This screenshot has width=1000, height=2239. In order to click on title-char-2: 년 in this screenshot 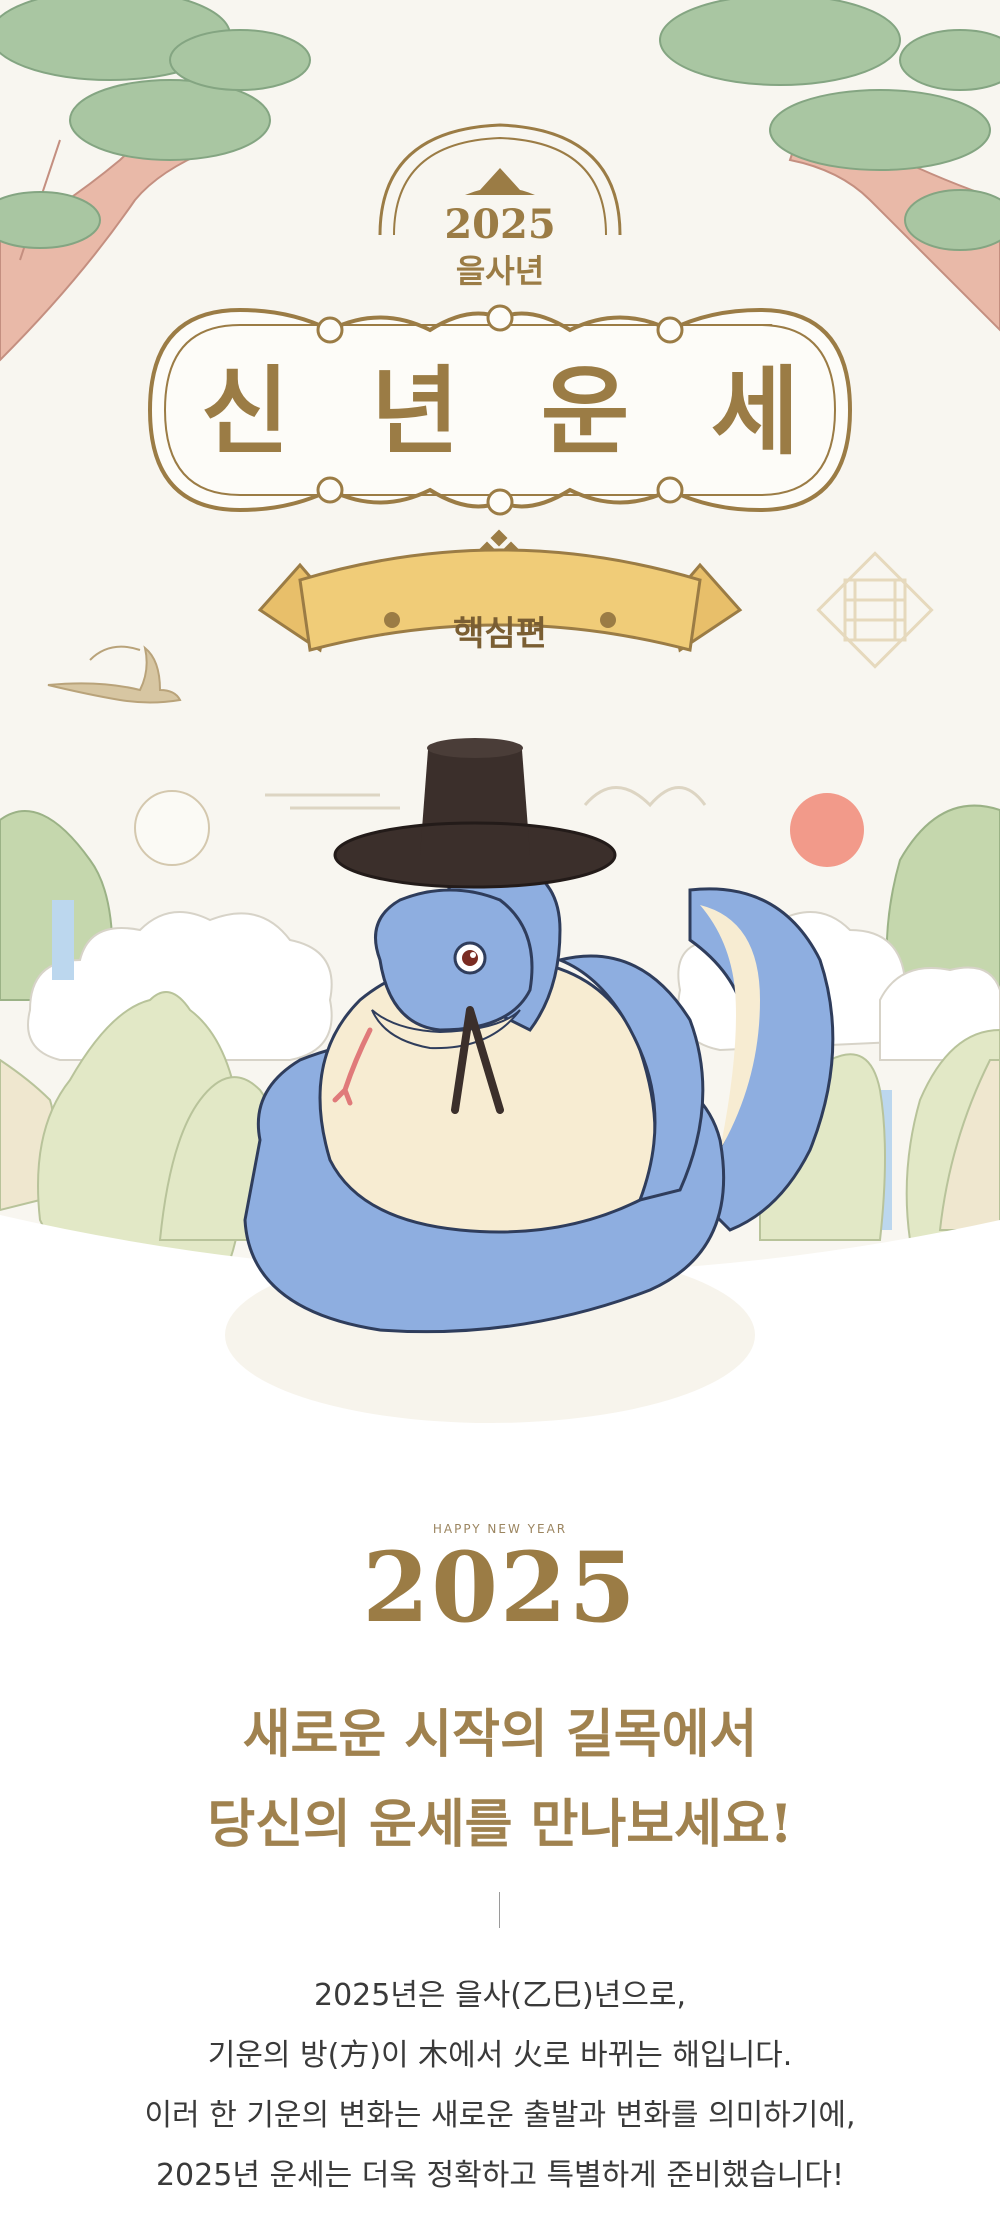, I will do `click(415, 411)`.